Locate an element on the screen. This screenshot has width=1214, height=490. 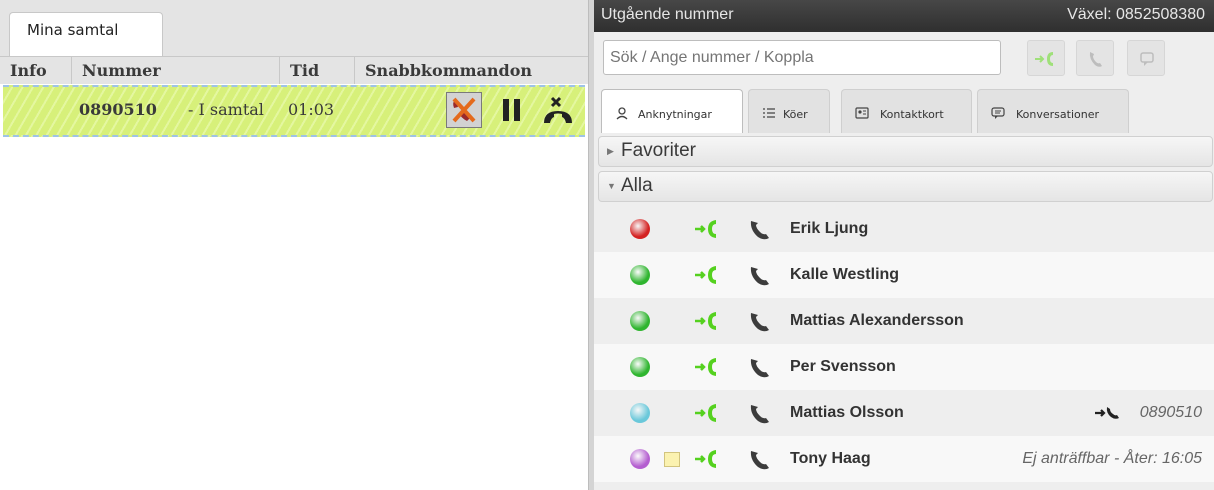
collapsed-arrow-icon: ▶ is located at coordinates (610, 151).